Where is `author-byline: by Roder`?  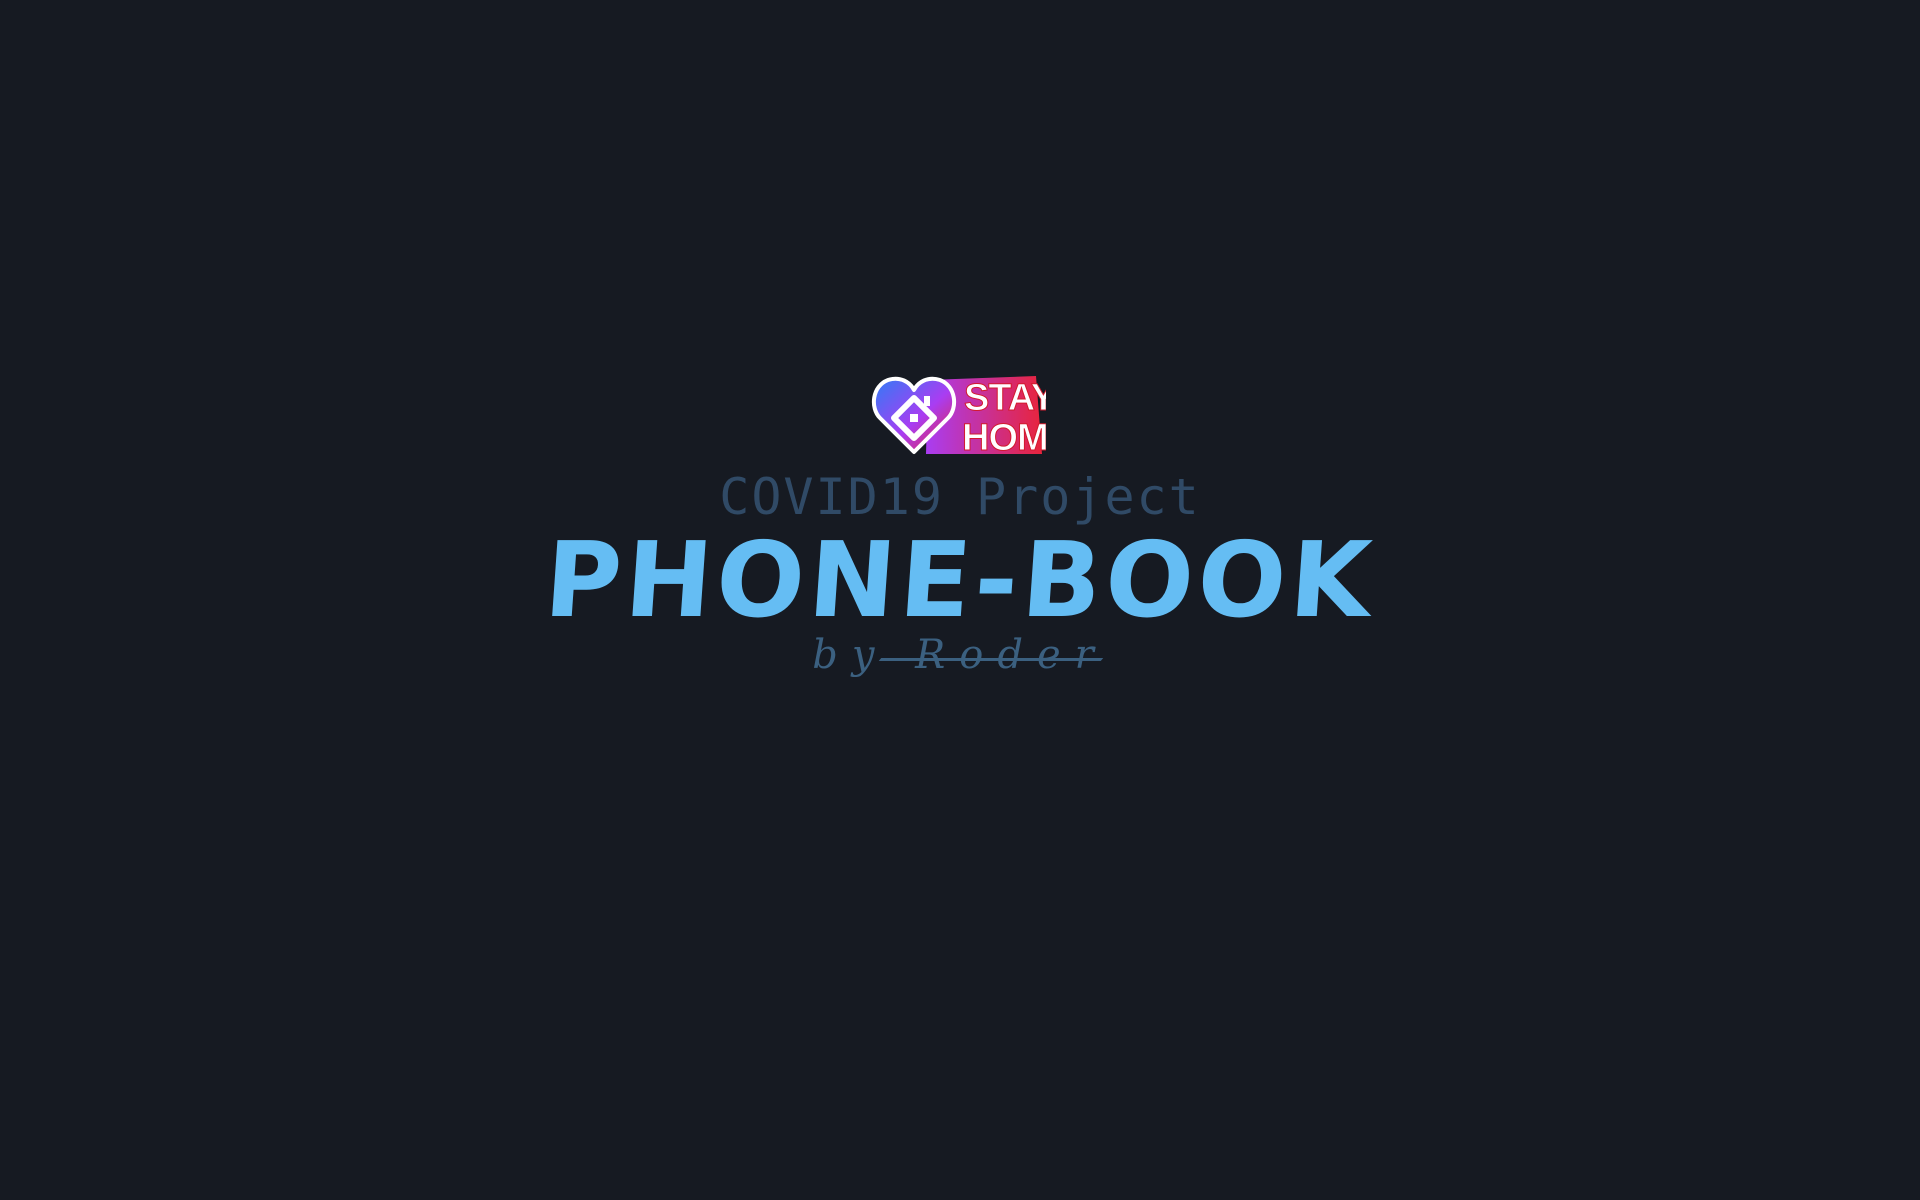
author-byline: by Roder is located at coordinates (960, 655).